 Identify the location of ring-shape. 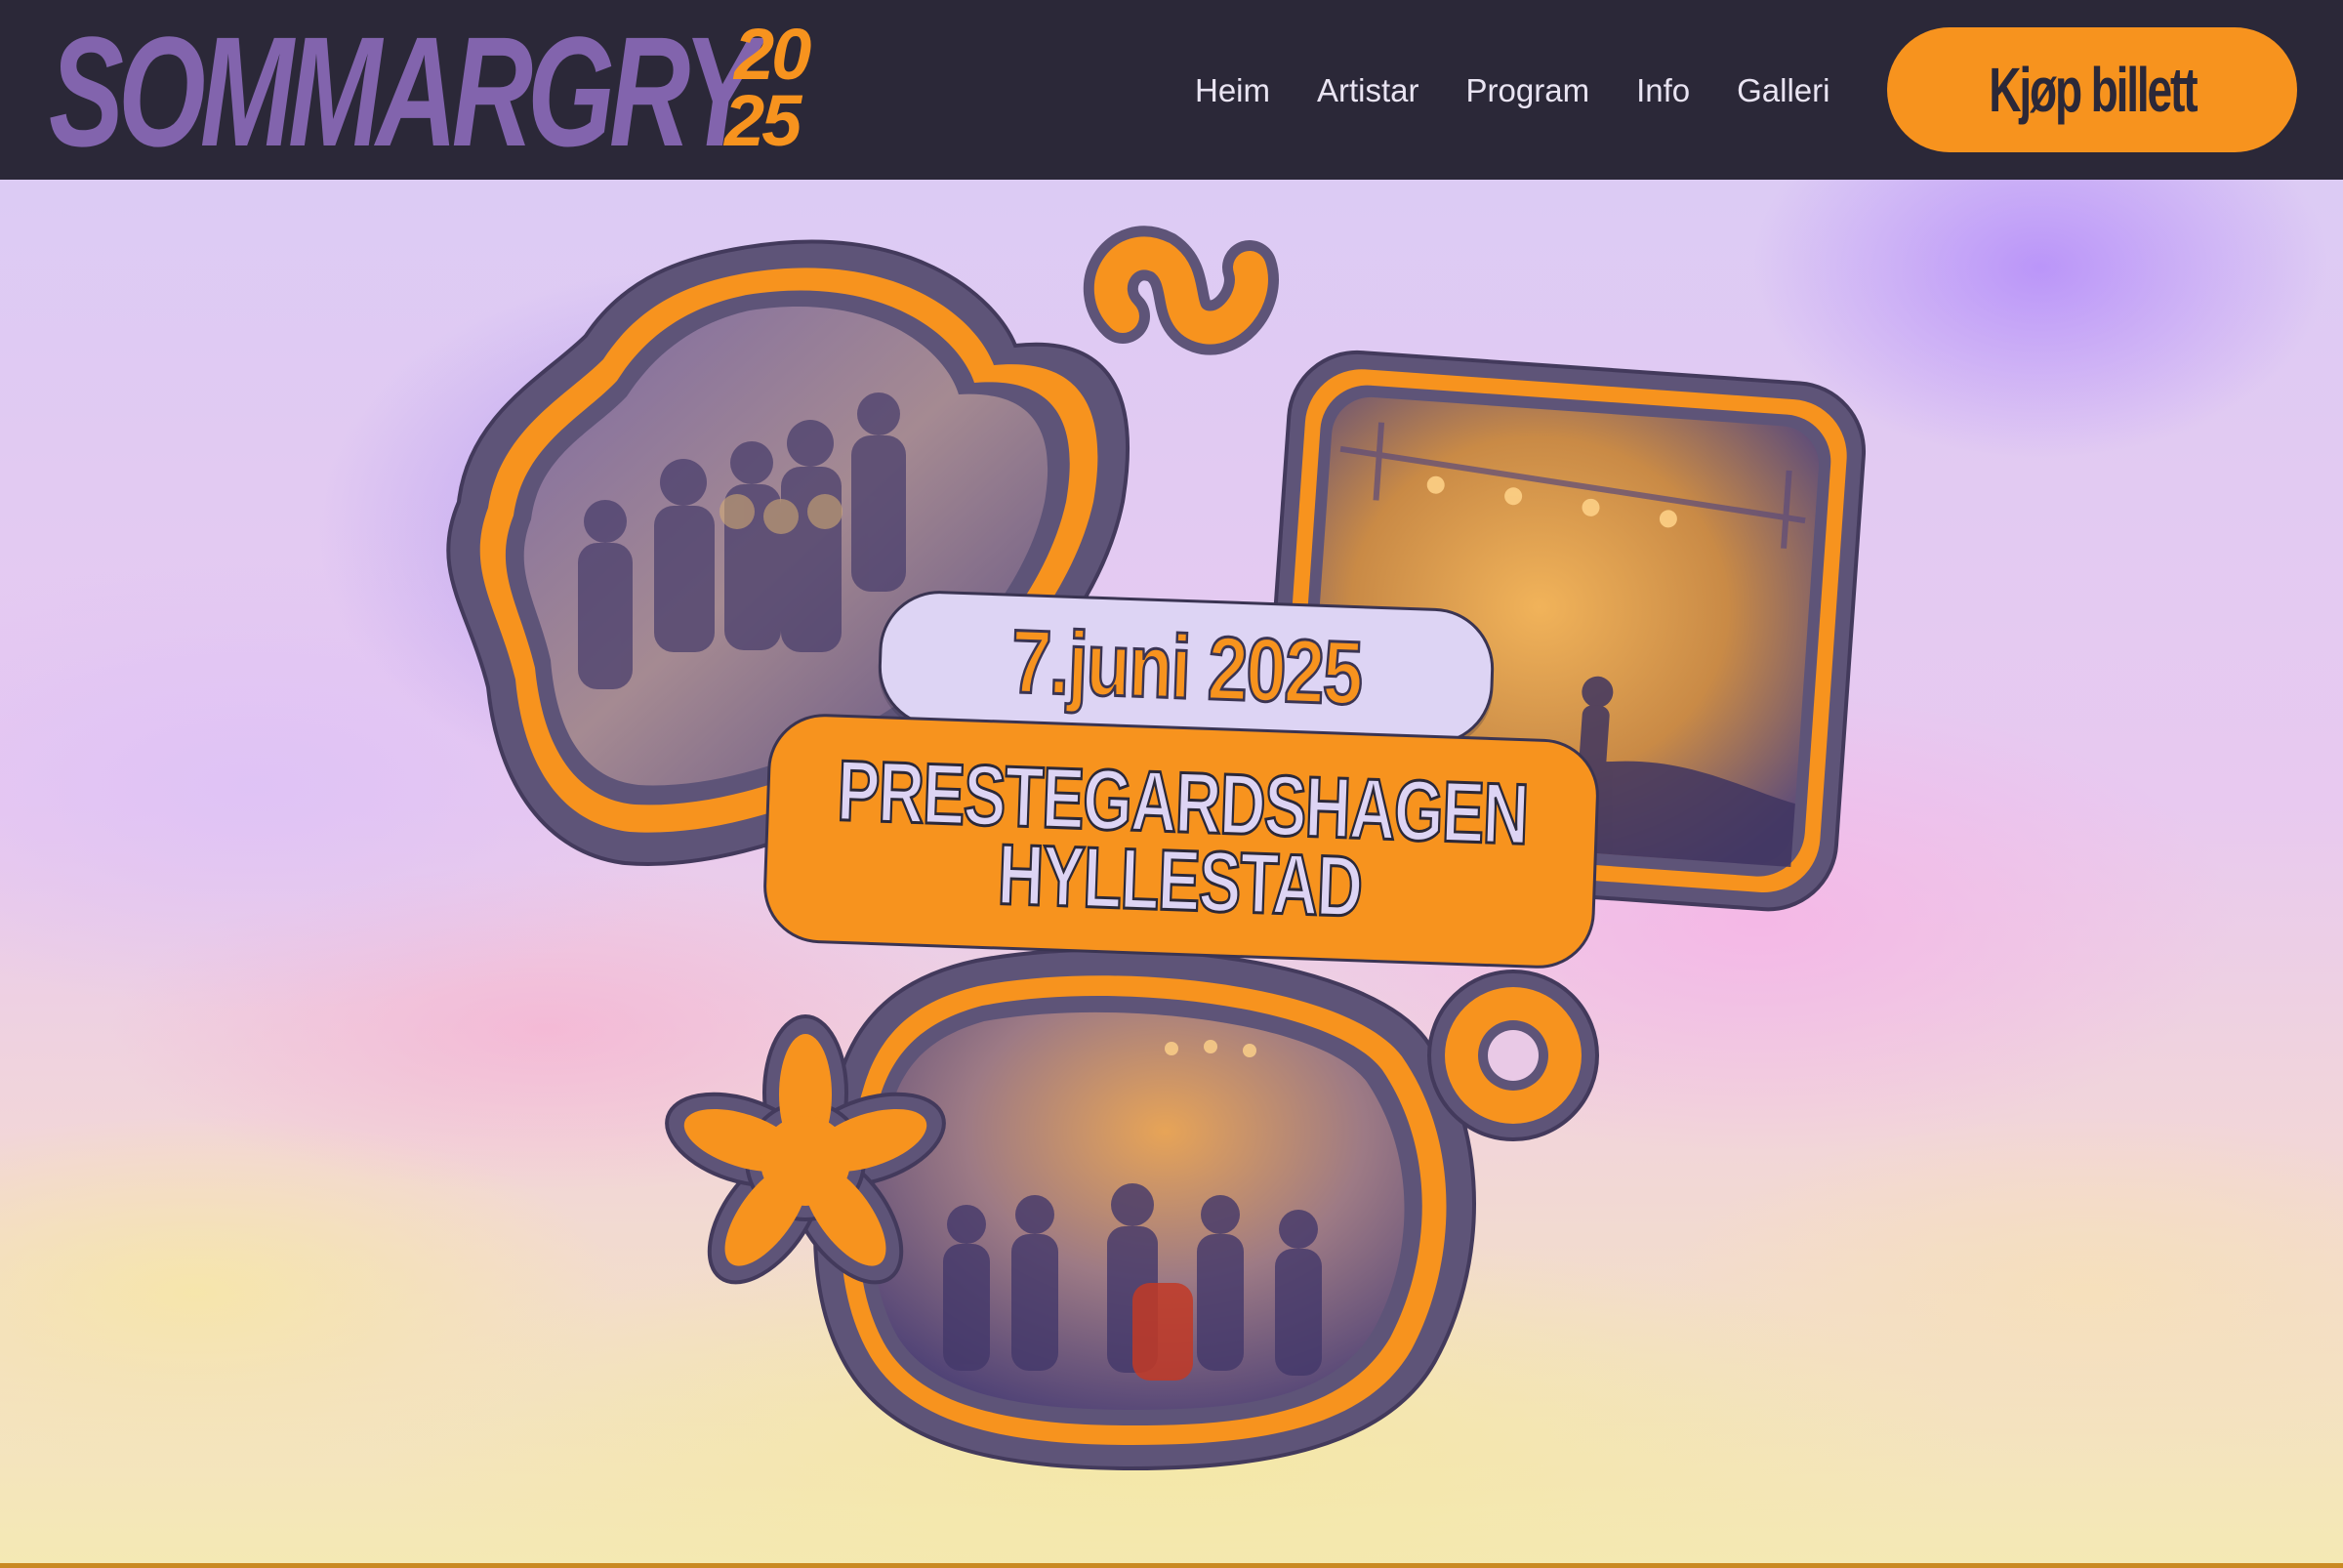
(1513, 1055).